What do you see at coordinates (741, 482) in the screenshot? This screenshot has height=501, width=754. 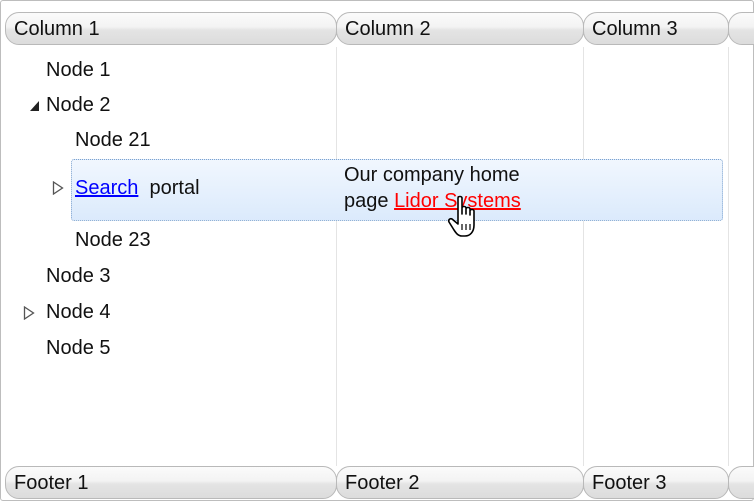 I see `column-footer-filler` at bounding box center [741, 482].